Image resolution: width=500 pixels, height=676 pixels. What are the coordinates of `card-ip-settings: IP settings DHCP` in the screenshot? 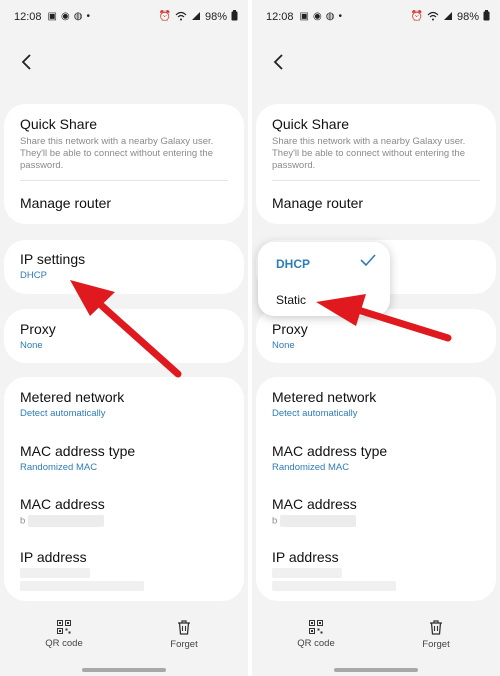 It's located at (124, 267).